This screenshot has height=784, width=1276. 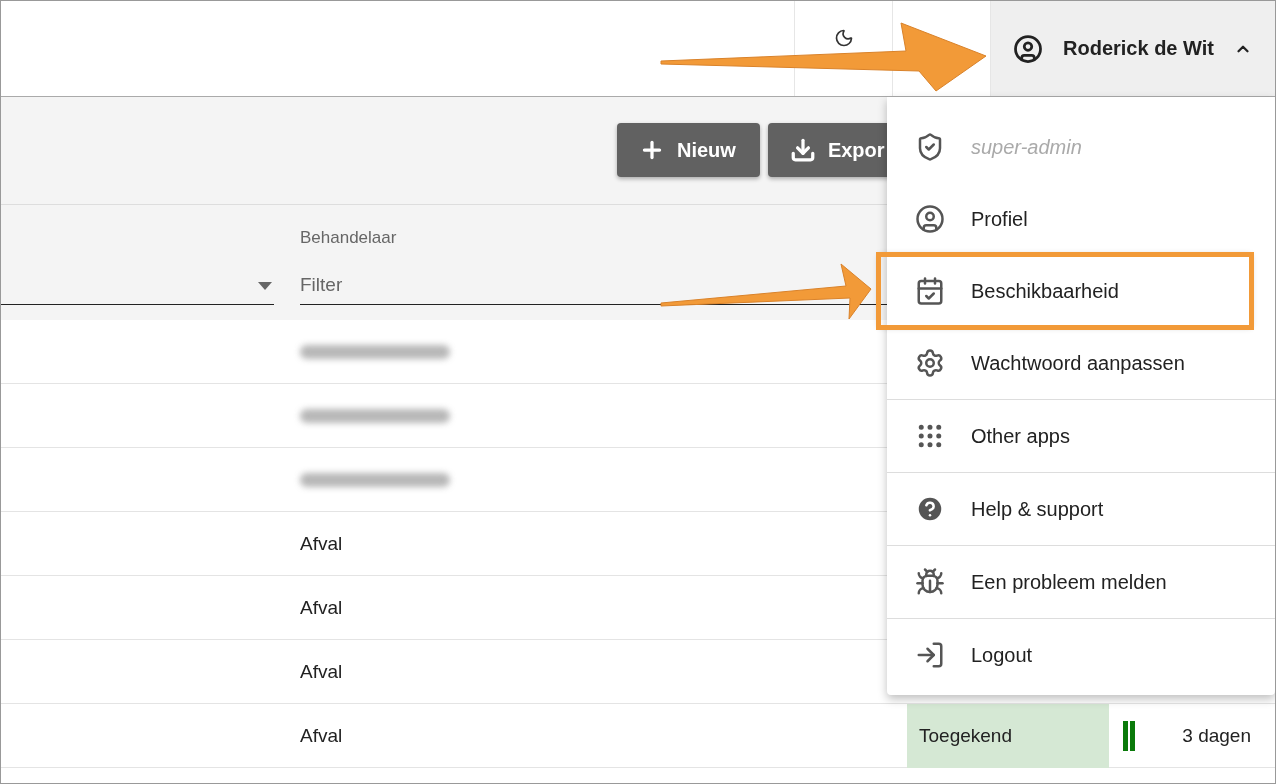 I want to click on settings-icon, so click(x=930, y=363).